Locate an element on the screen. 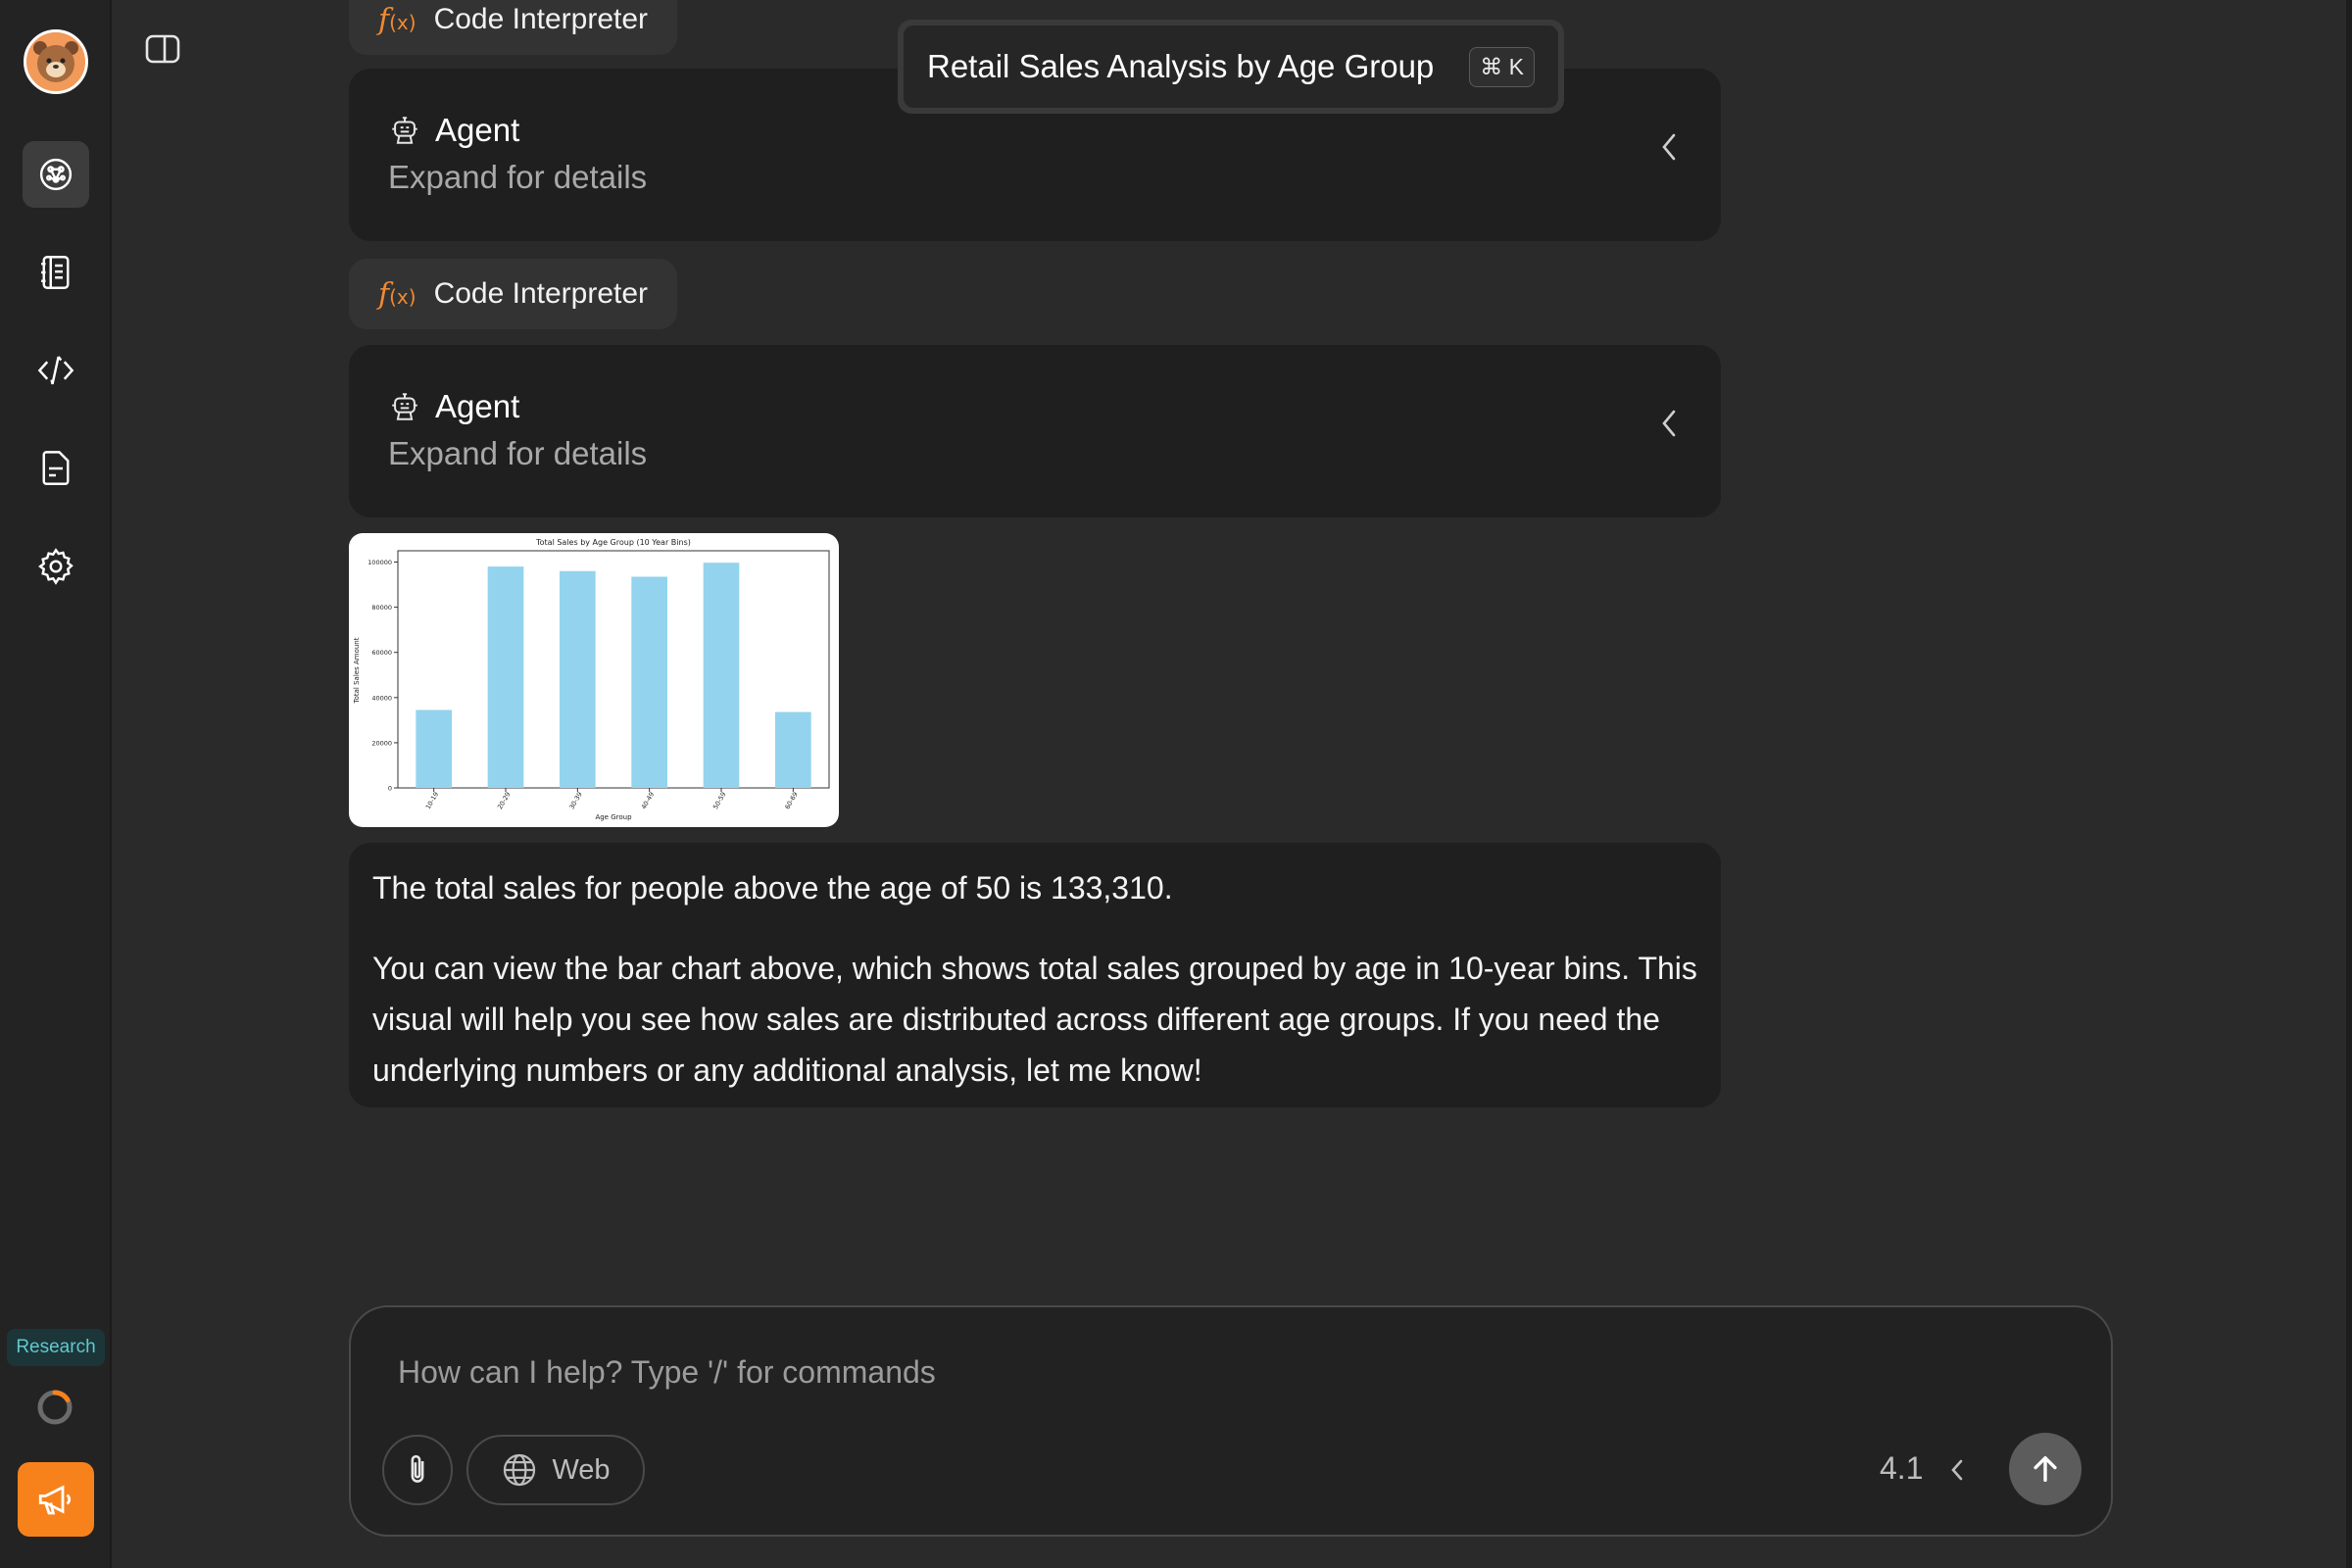  sidebar-item-code is located at coordinates (56, 370).